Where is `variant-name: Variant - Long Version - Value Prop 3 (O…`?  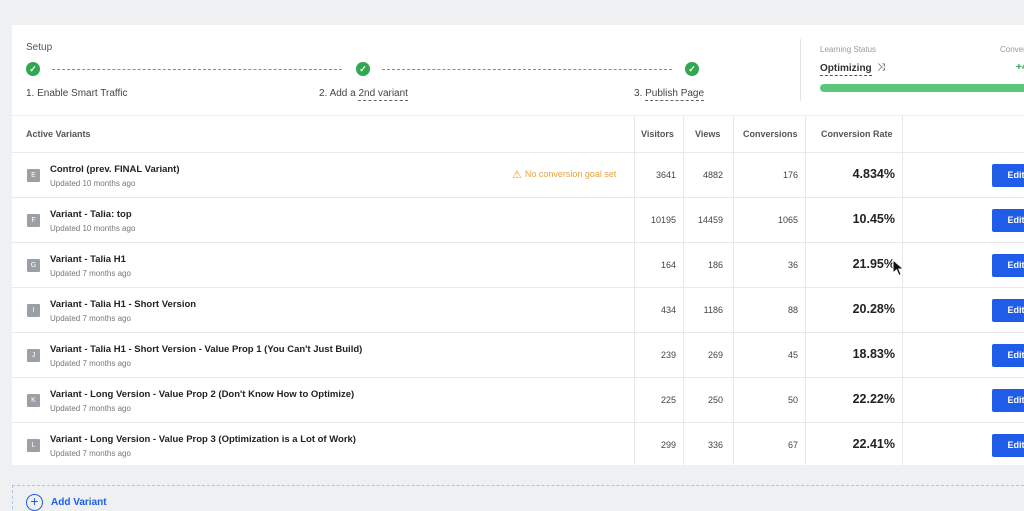
variant-name: Variant - Long Version - Value Prop 3 (O… is located at coordinates (203, 439).